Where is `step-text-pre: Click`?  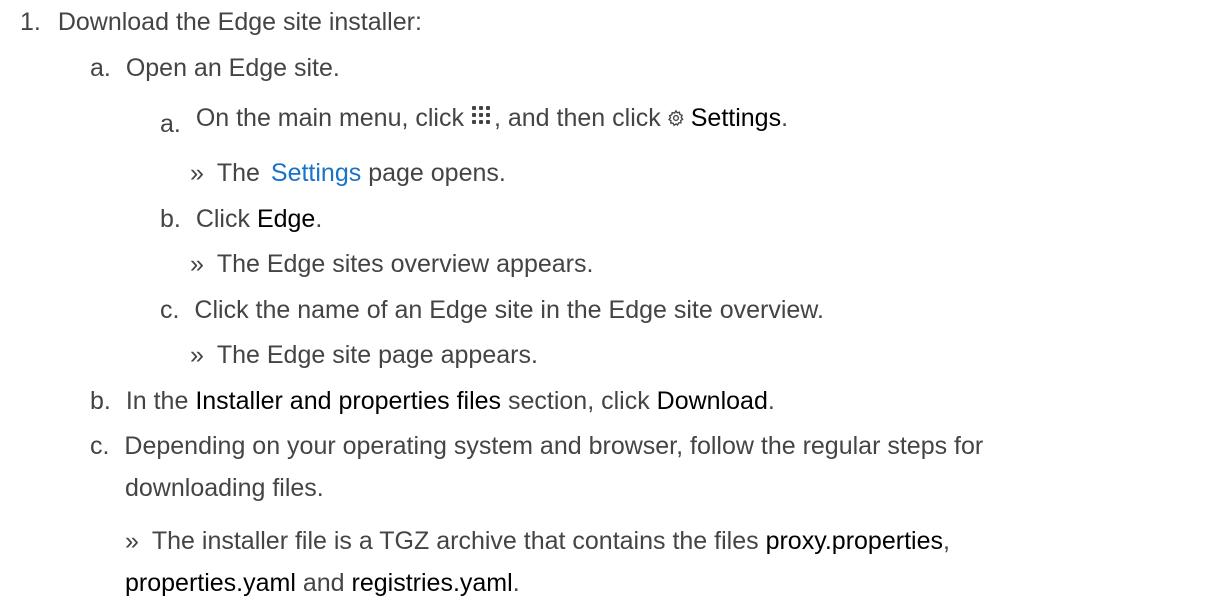 step-text-pre: Click is located at coordinates (222, 219).